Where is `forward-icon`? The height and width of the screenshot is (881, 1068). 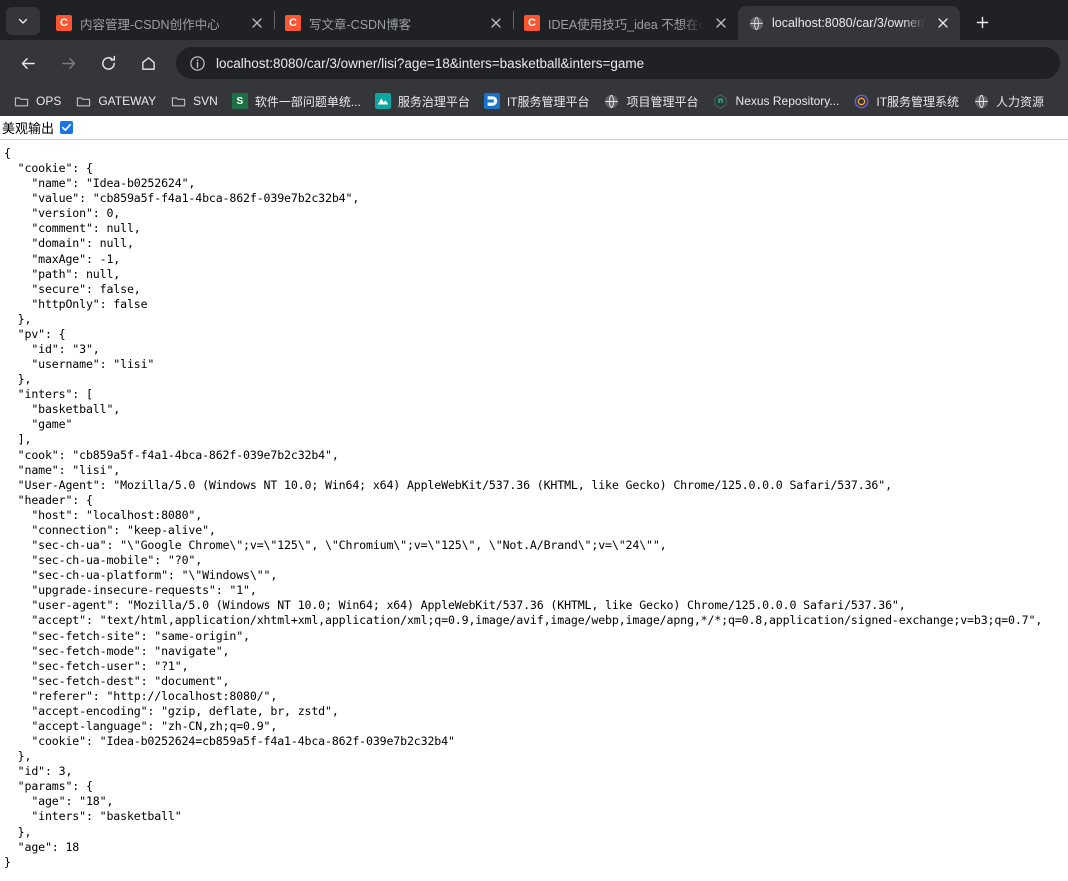 forward-icon is located at coordinates (68, 63).